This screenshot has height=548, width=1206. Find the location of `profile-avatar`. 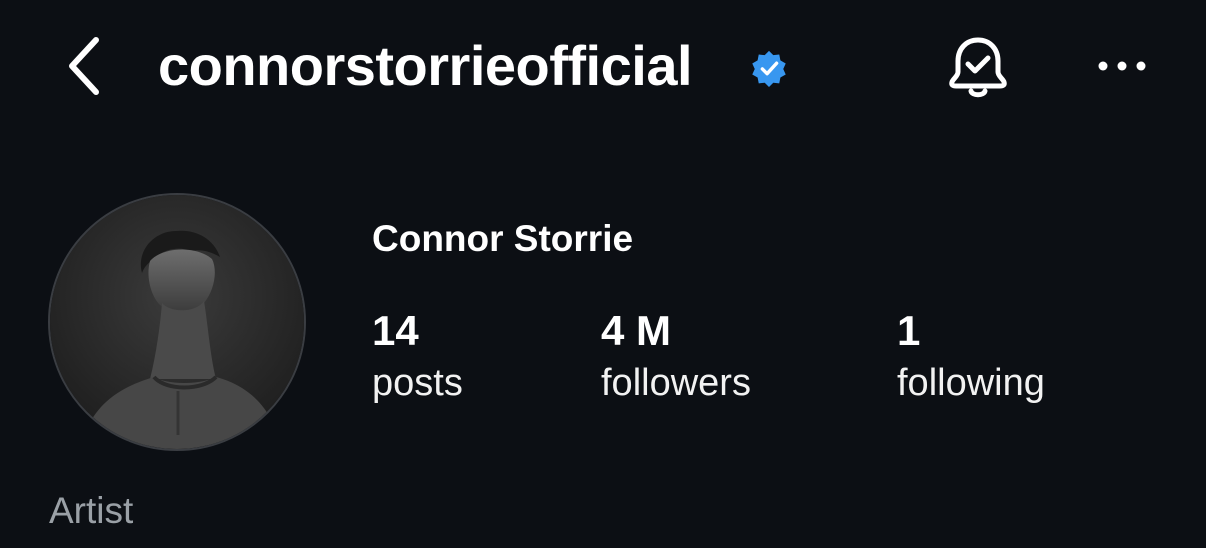

profile-avatar is located at coordinates (177, 322).